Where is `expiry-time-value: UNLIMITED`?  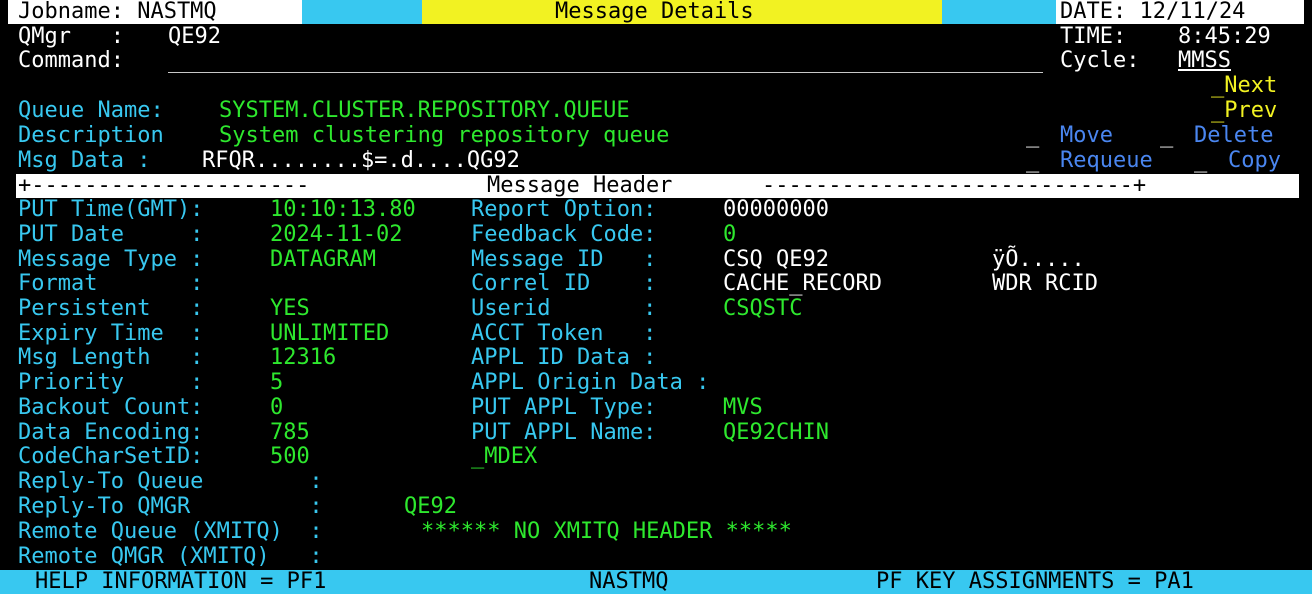 expiry-time-value: UNLIMITED is located at coordinates (330, 333).